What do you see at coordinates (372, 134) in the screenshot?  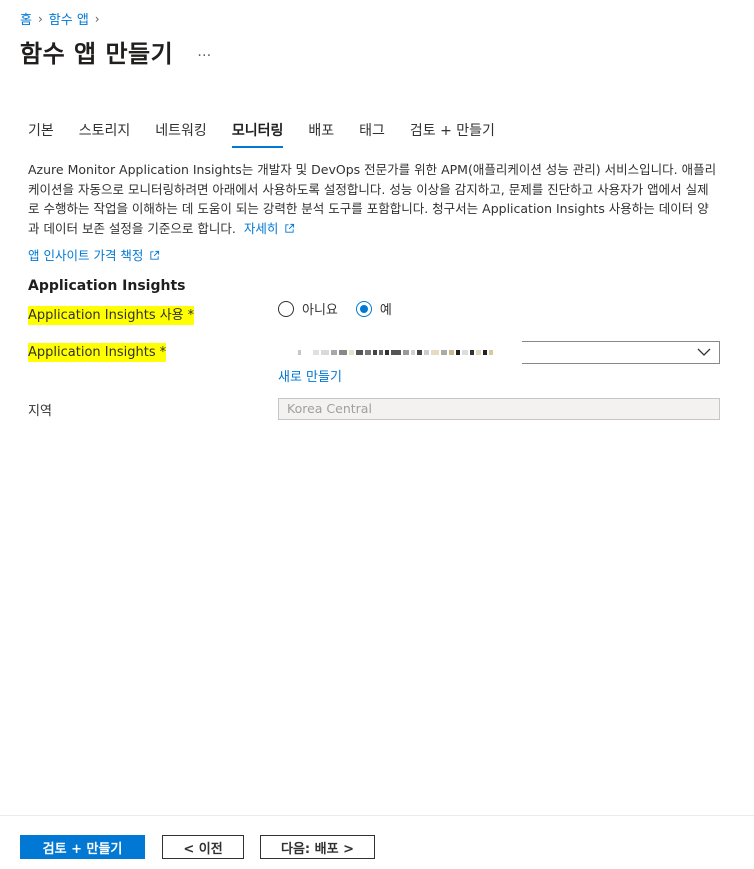 I see `tab-tags: 태그` at bounding box center [372, 134].